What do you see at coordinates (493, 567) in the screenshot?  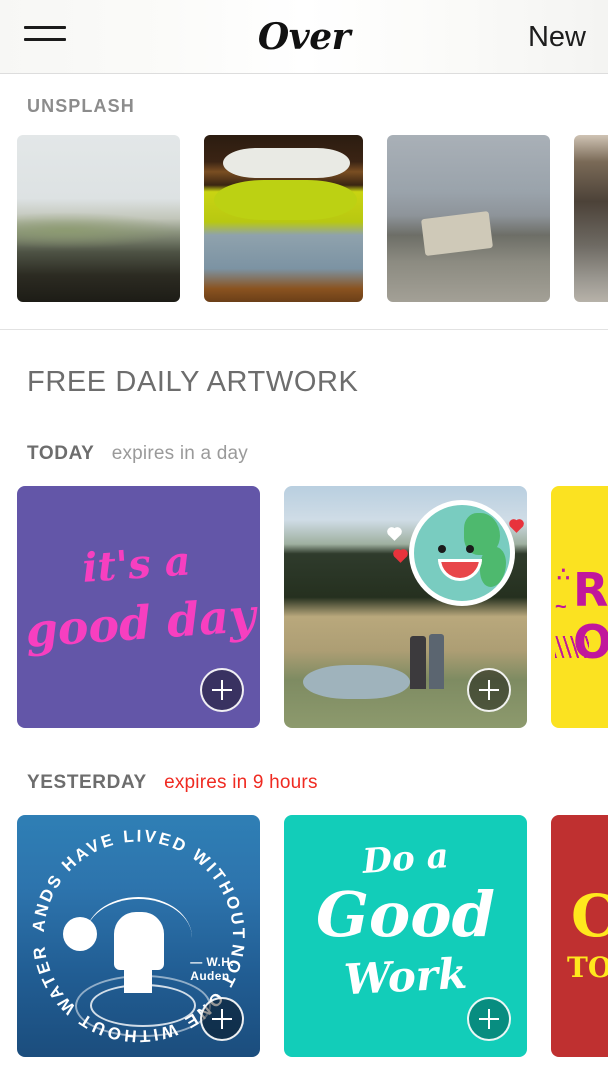 I see `sticker-landmass` at bounding box center [493, 567].